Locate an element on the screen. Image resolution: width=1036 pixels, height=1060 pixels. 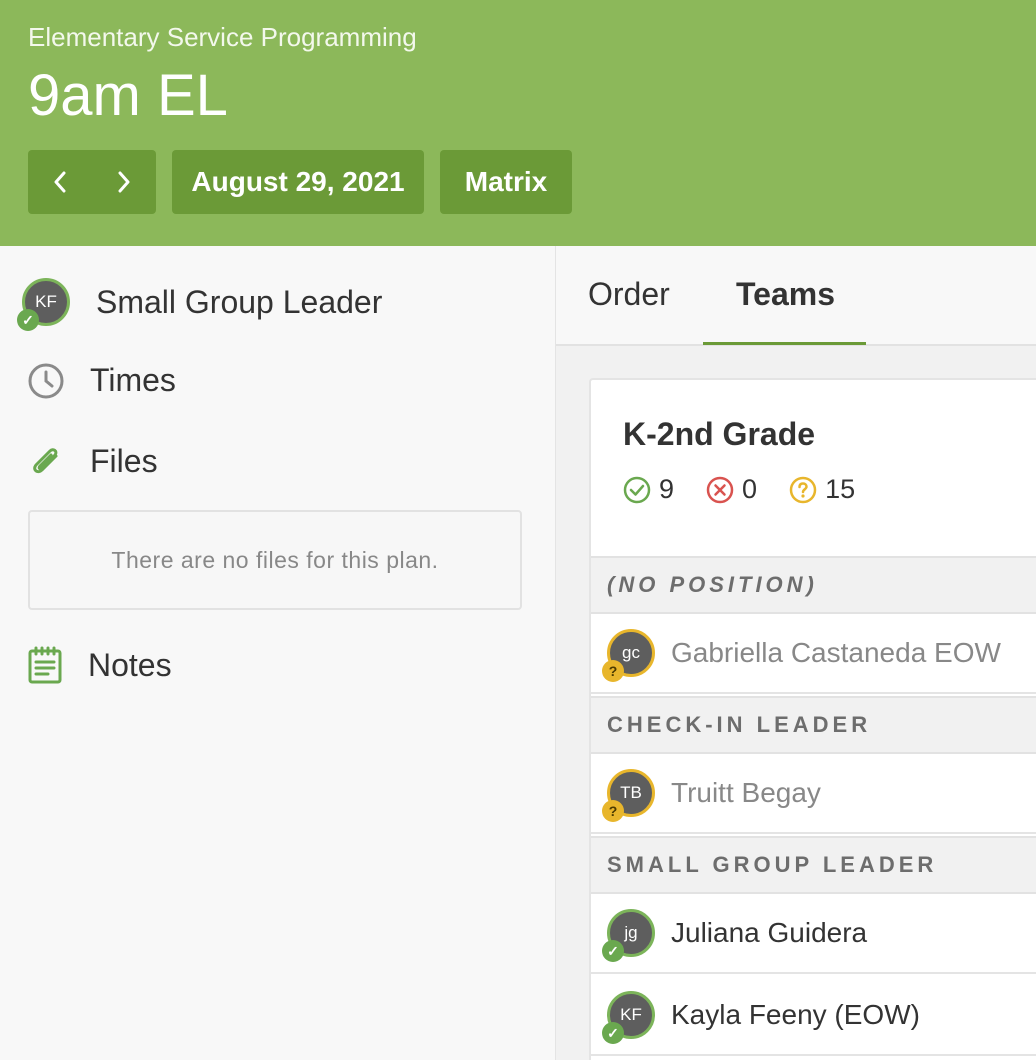
pending-count-value: 15 is located at coordinates (840, 489).